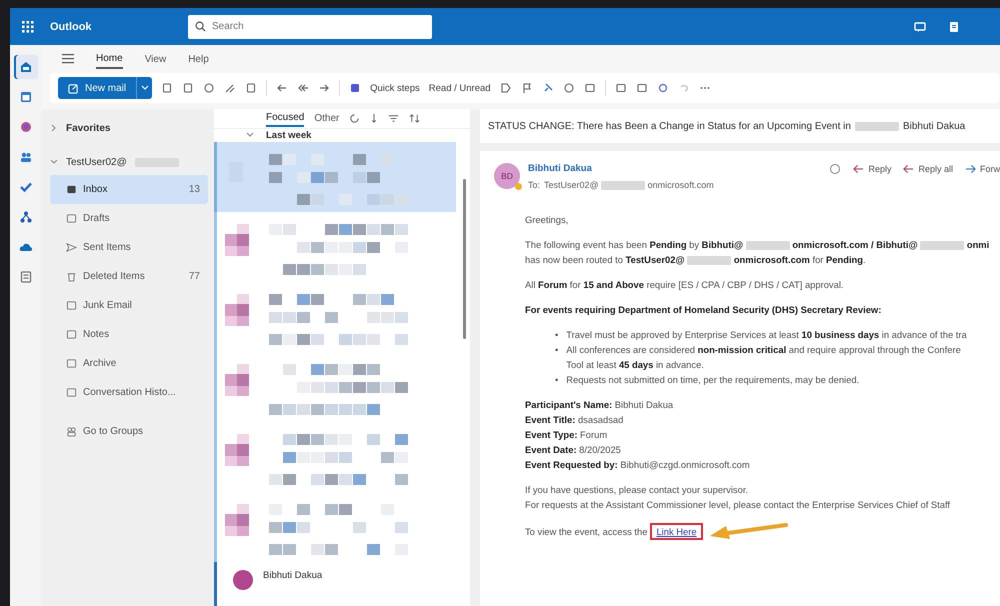 This screenshot has width=1000, height=606. Describe the element at coordinates (982, 169) in the screenshot. I see `email-action-button: Forw` at that location.